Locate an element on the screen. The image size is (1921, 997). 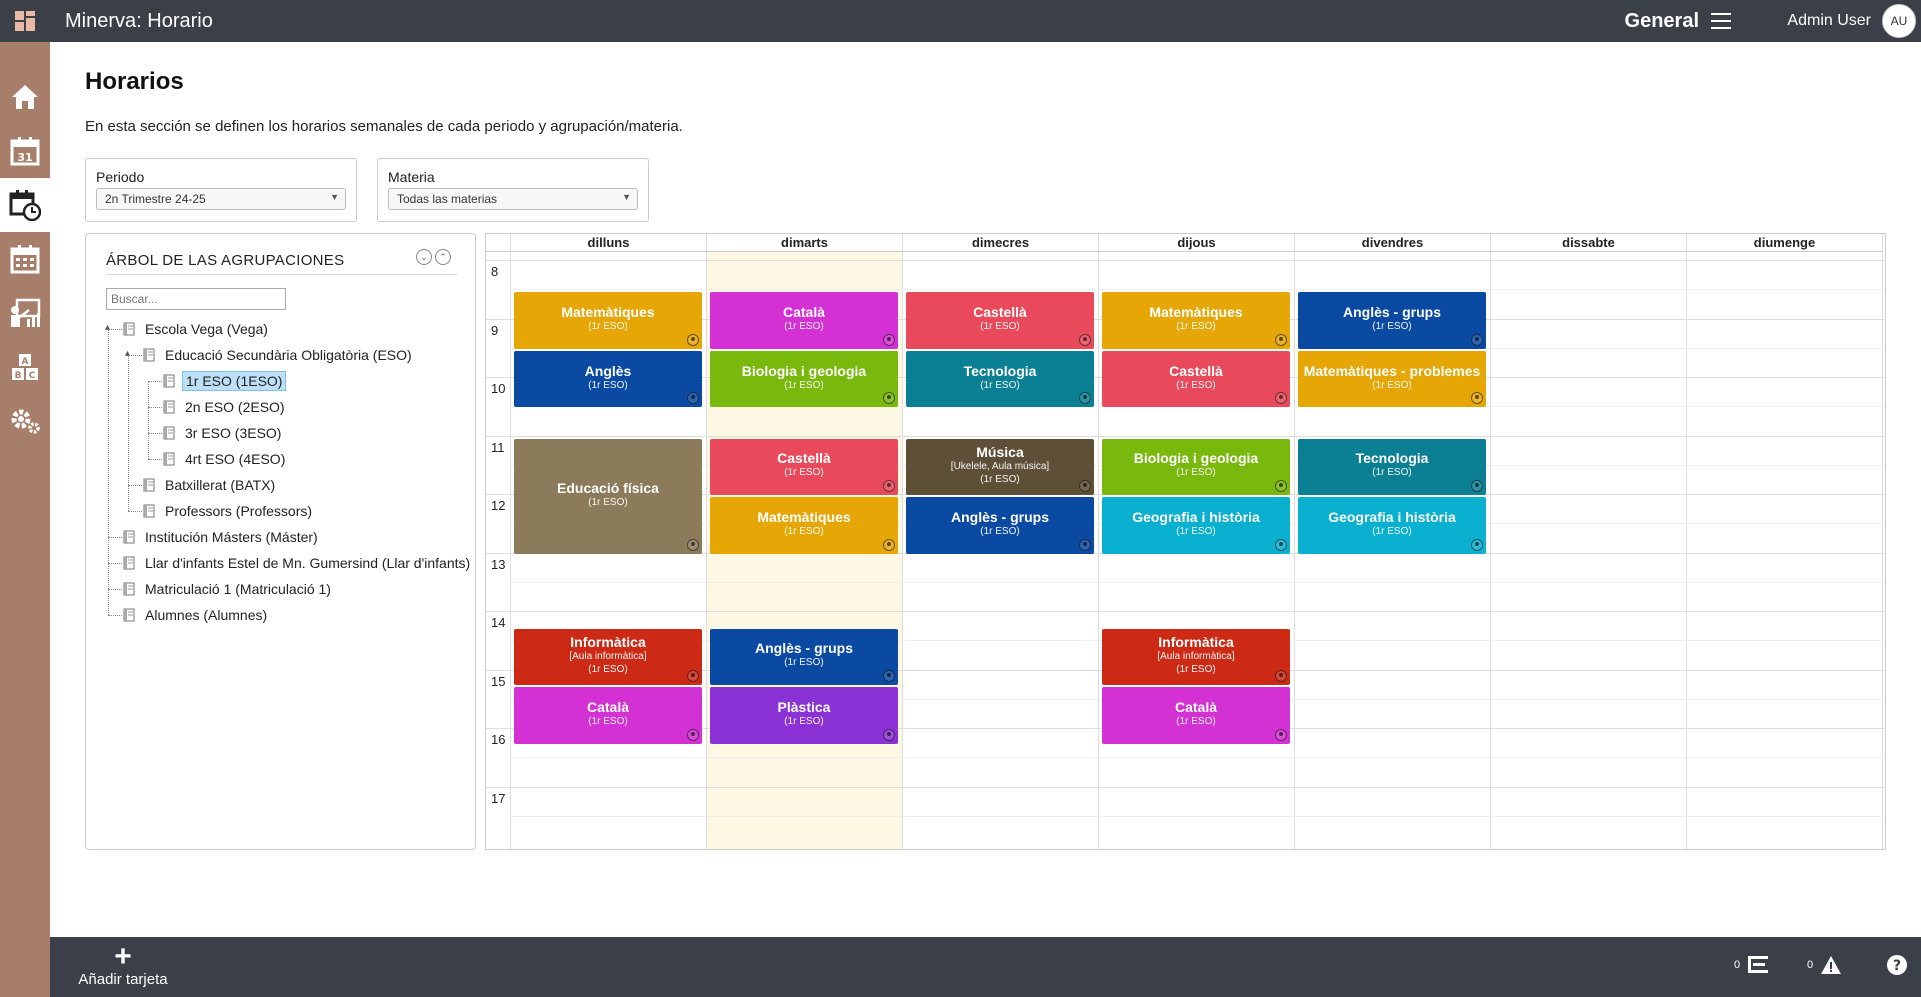
materia-select: Todas las materias ▼ is located at coordinates (513, 199).